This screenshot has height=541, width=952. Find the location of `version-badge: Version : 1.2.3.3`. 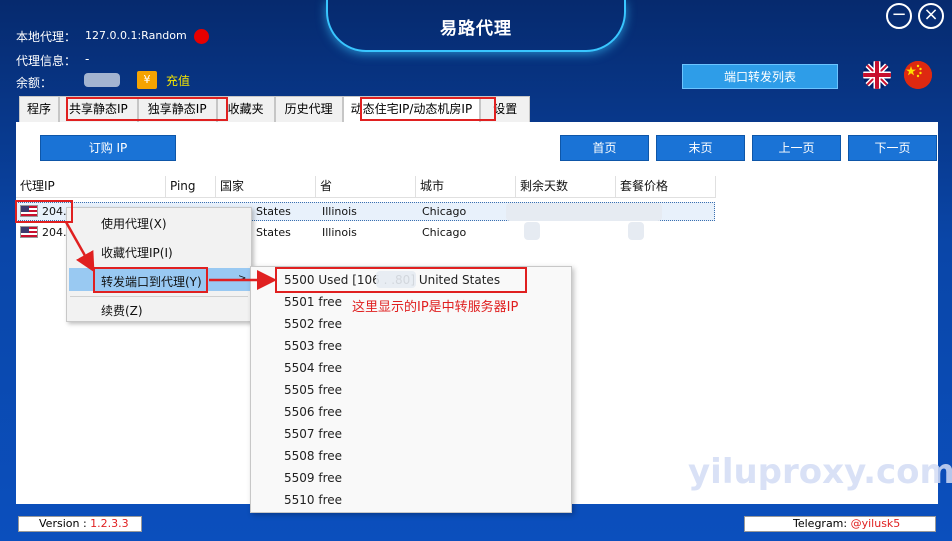

version-badge: Version : 1.2.3.3 is located at coordinates (80, 524).